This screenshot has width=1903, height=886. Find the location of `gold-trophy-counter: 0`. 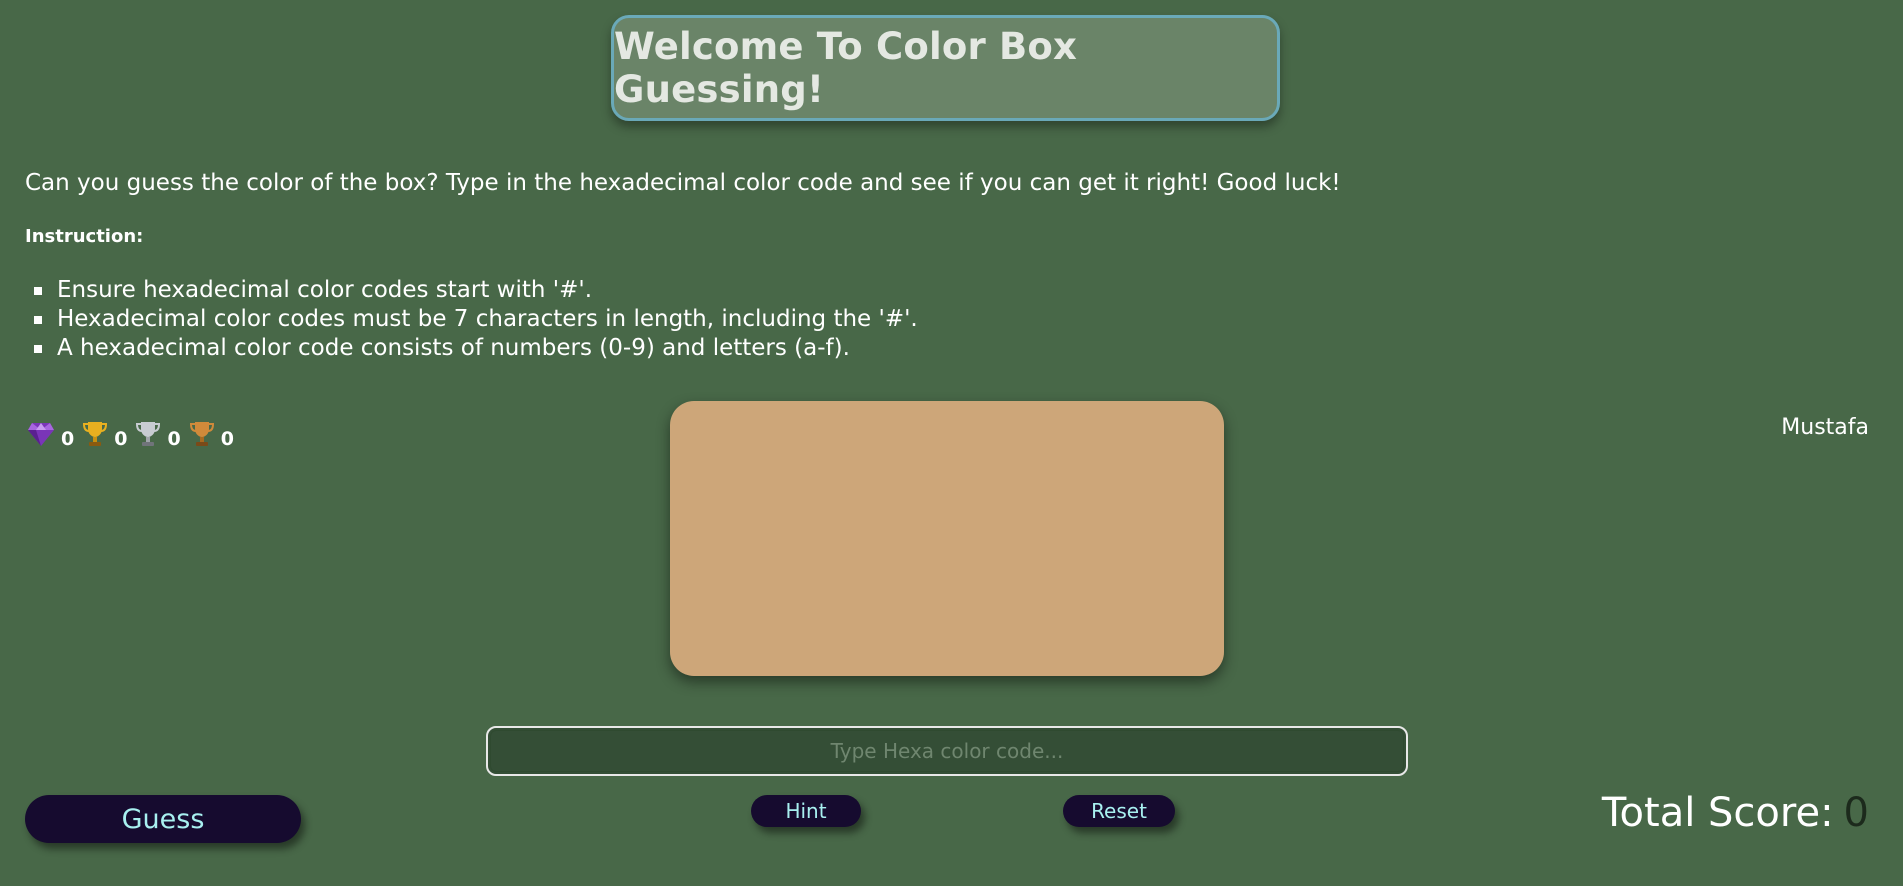

gold-trophy-counter: 0 is located at coordinates (105, 434).